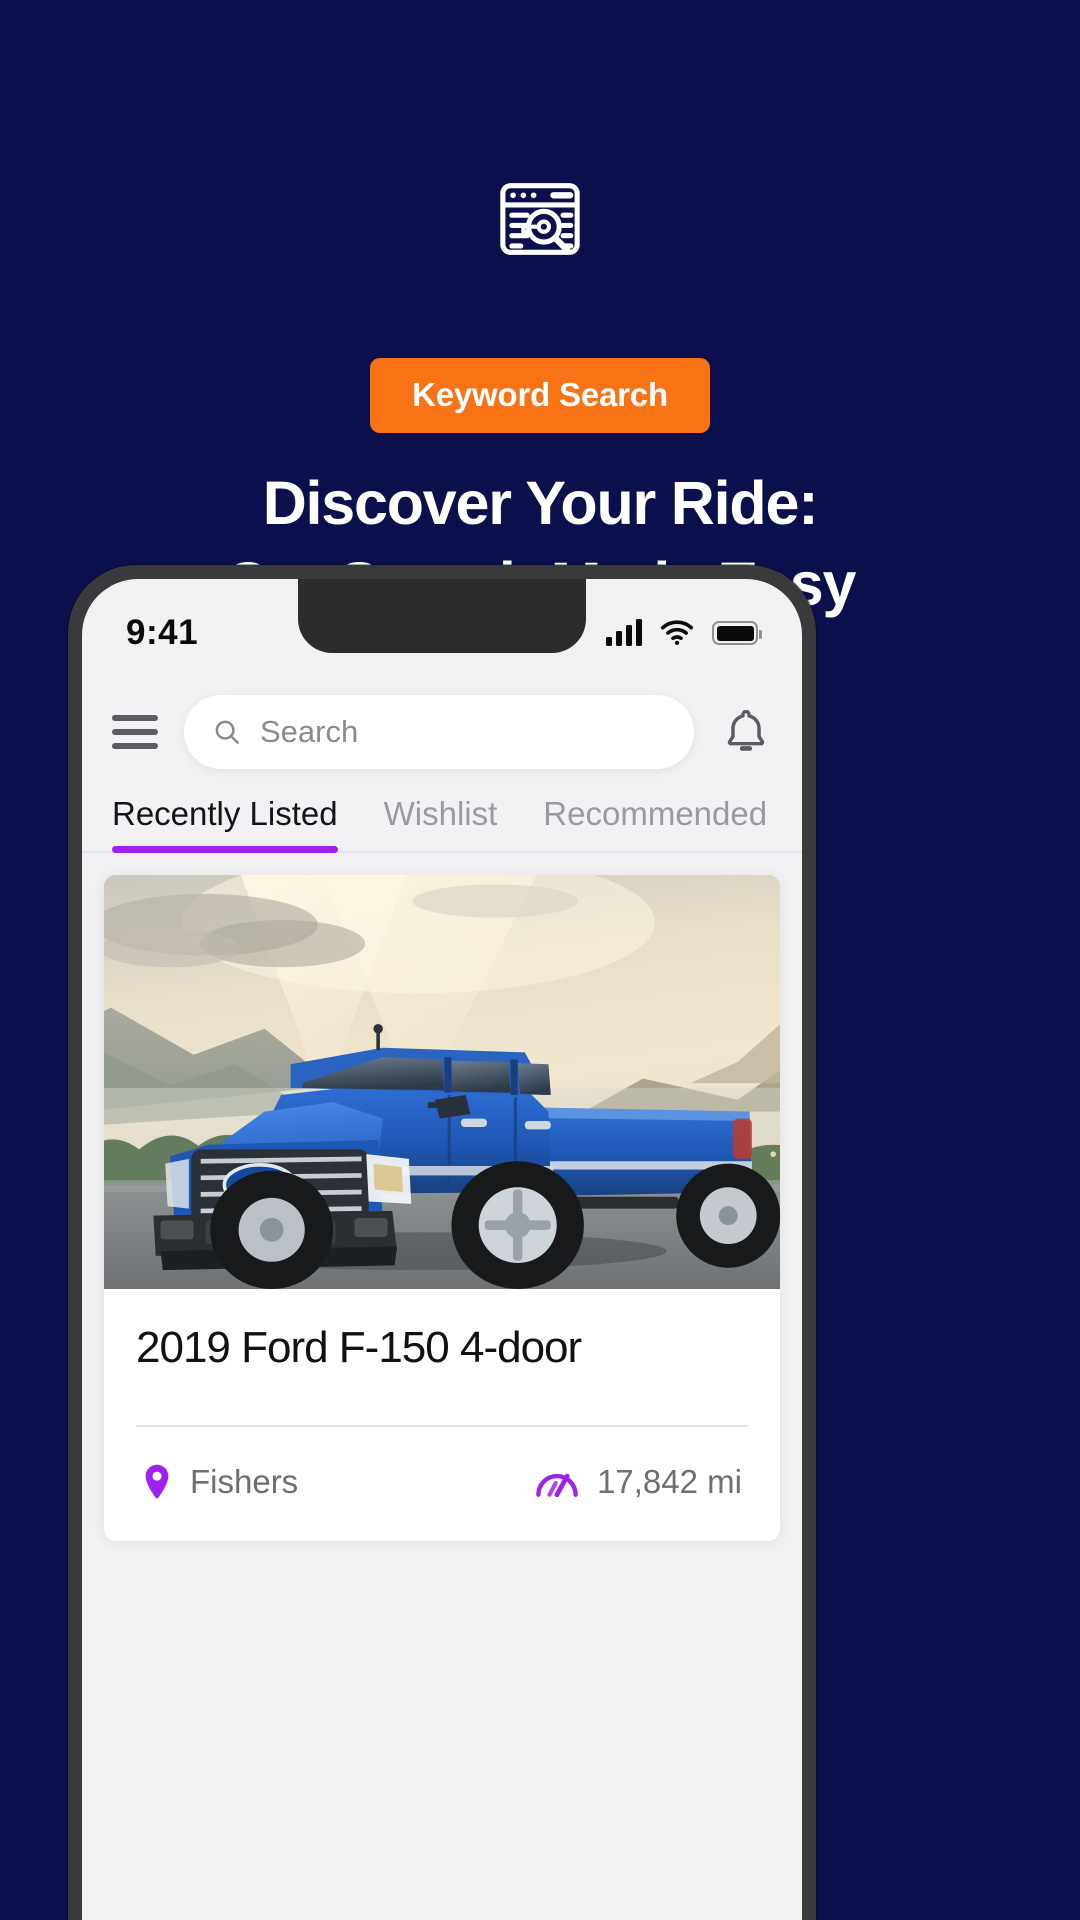  I want to click on battery-full-icon, so click(737, 633).